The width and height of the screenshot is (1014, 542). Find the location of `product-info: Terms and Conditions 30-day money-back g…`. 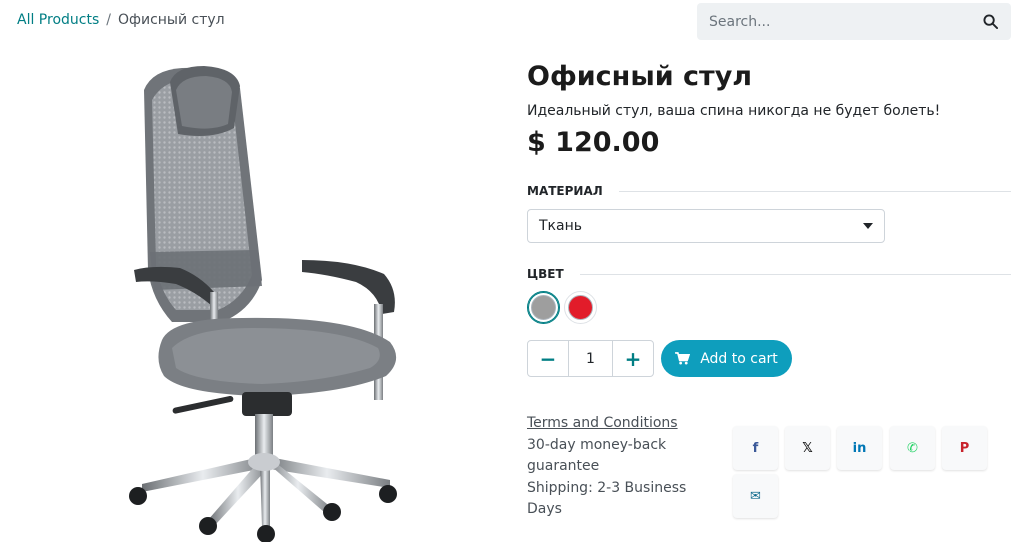

product-info: Terms and Conditions 30-day money-back g… is located at coordinates (617, 467).